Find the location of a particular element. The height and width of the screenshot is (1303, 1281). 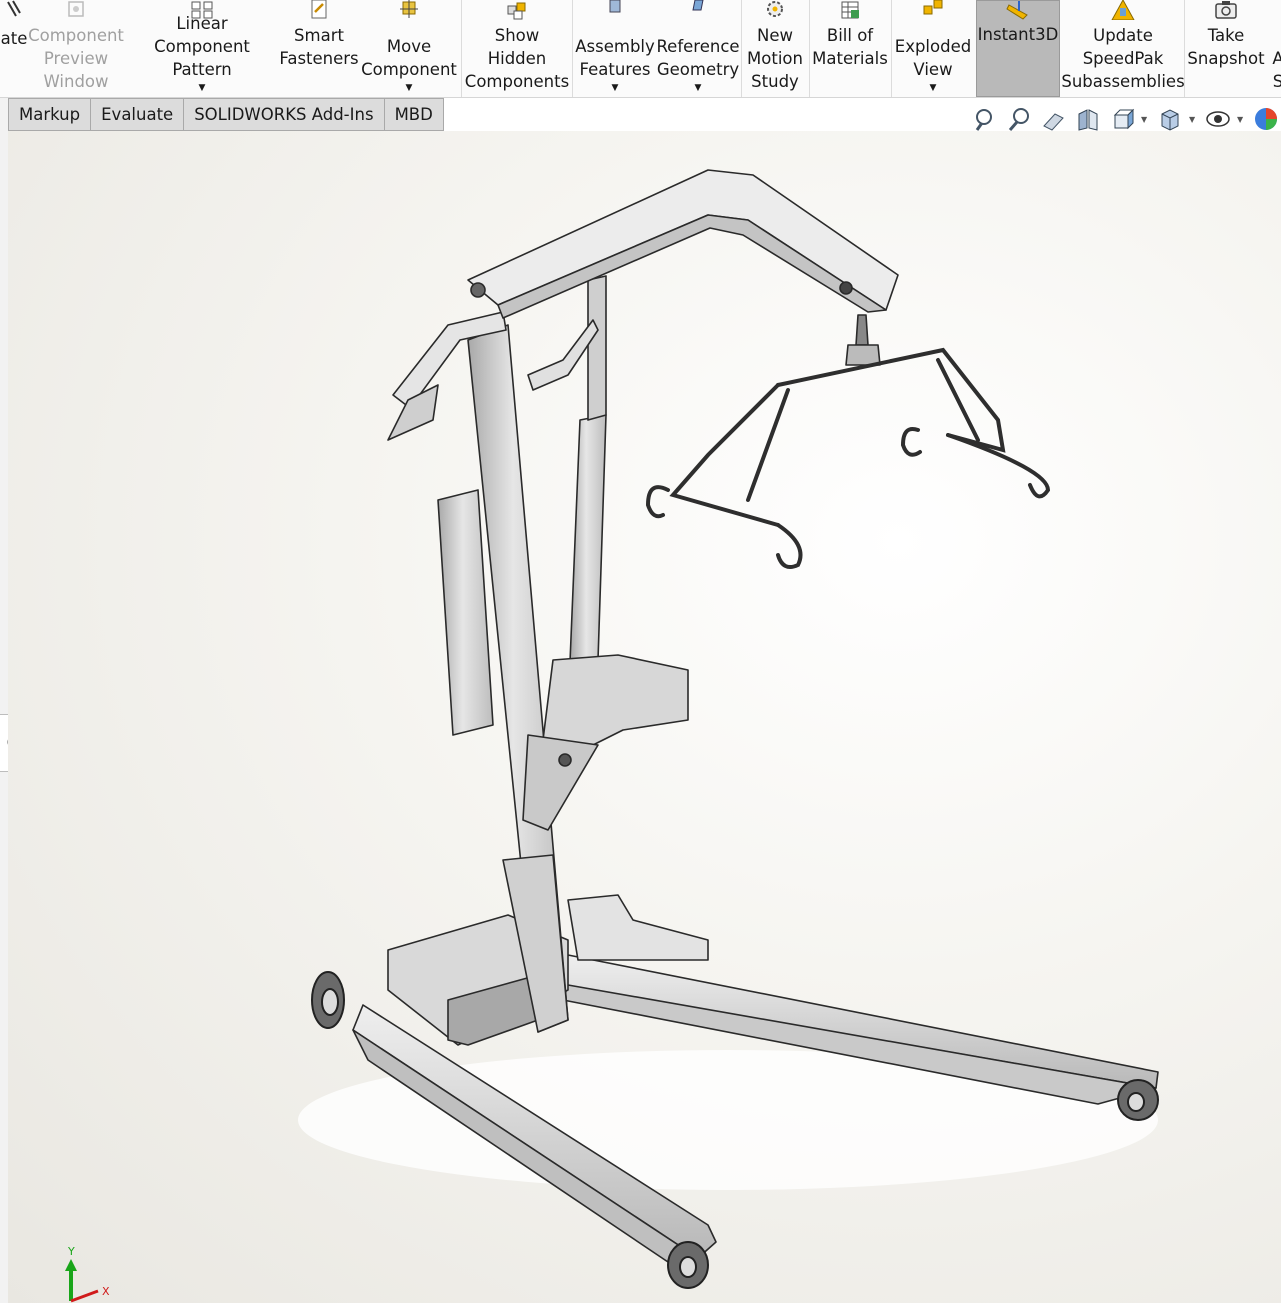

show-hidden-label: Show Hidden Components is located at coordinates (517, 58).